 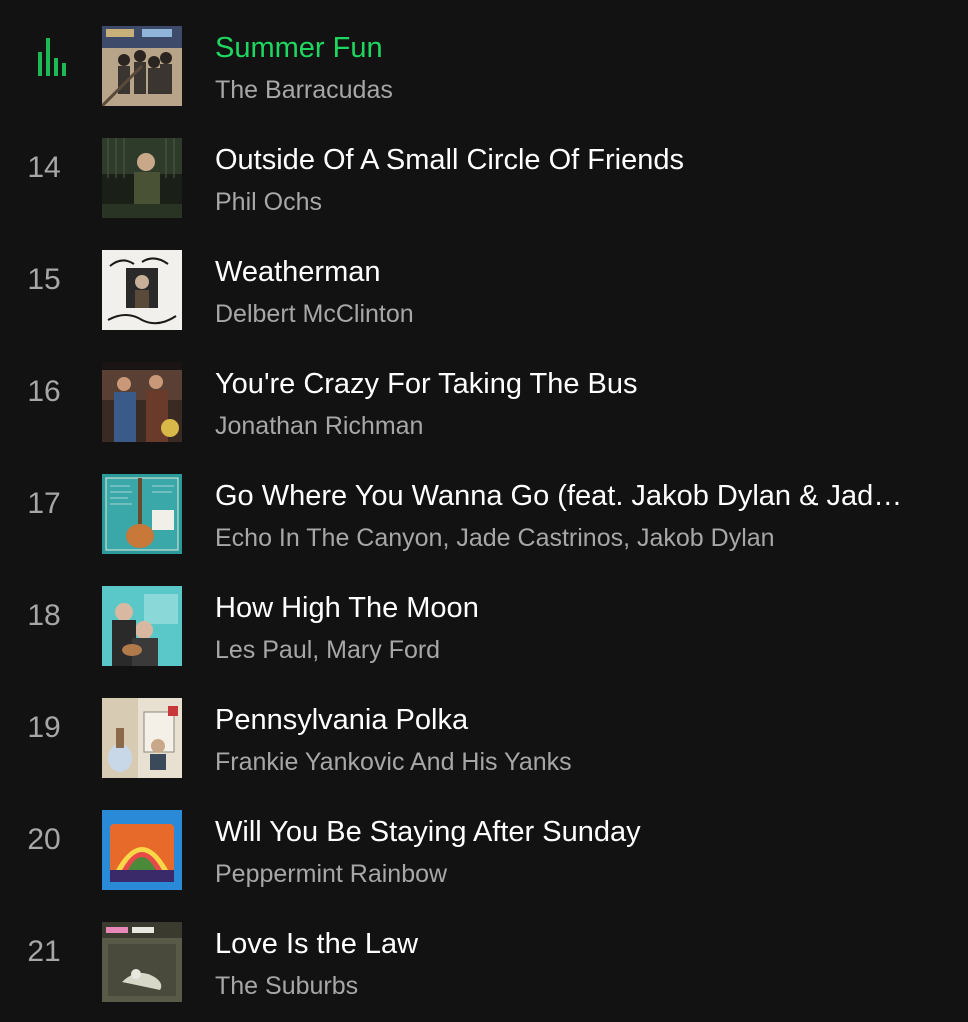 What do you see at coordinates (44, 503) in the screenshot?
I see `track-number: 17` at bounding box center [44, 503].